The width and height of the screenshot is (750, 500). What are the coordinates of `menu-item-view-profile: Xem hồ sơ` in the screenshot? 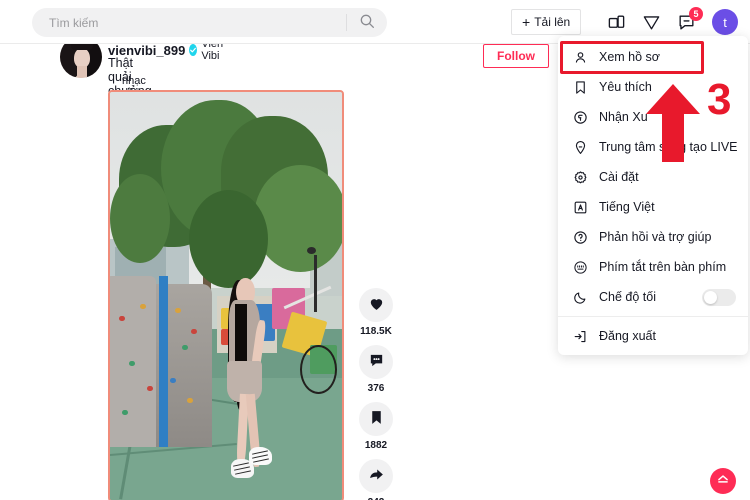 It's located at (653, 57).